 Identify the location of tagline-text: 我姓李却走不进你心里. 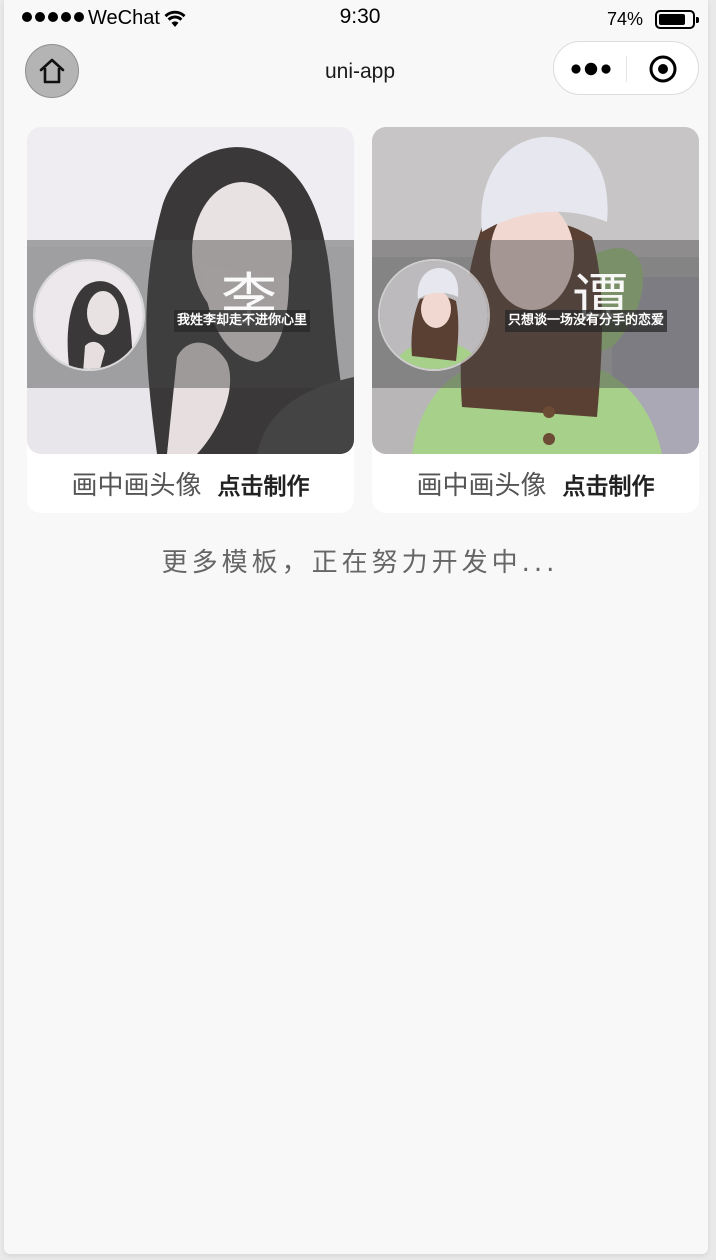
(242, 321).